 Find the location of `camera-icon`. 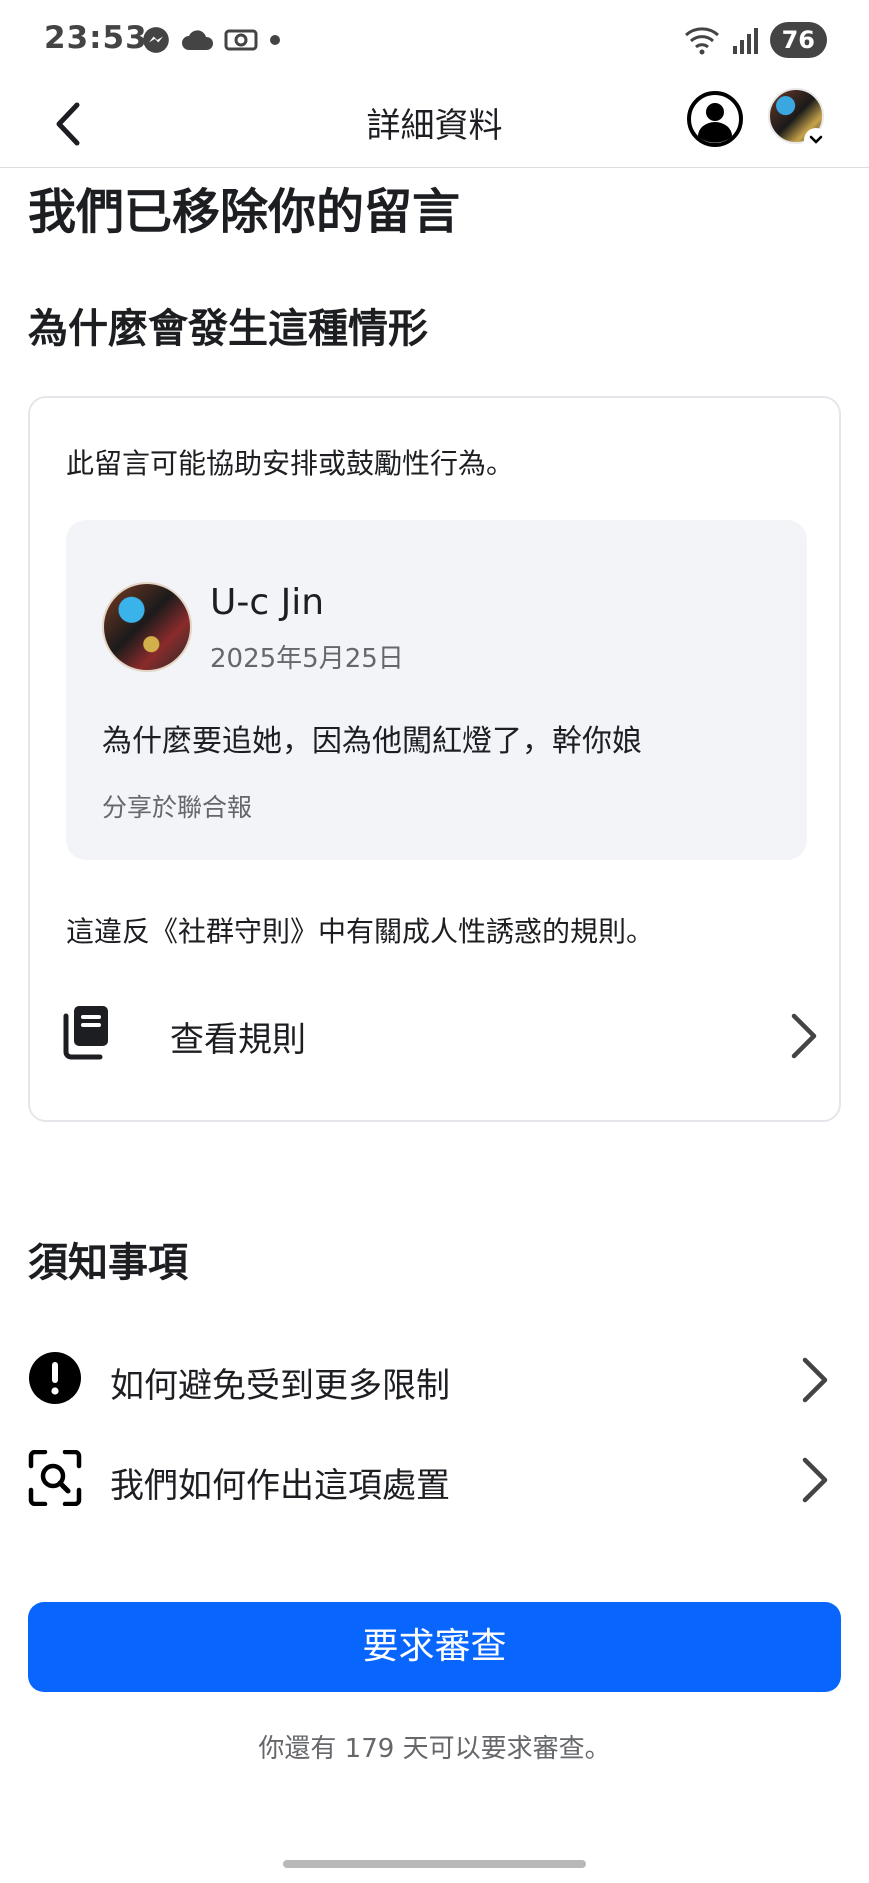

camera-icon is located at coordinates (241, 40).